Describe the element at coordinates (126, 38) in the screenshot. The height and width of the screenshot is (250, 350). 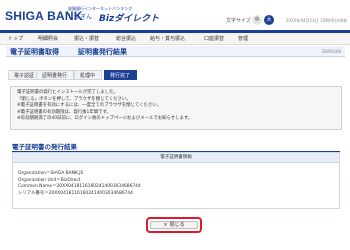
I see `nav-item-bulk-transfer: 総合振込` at that location.